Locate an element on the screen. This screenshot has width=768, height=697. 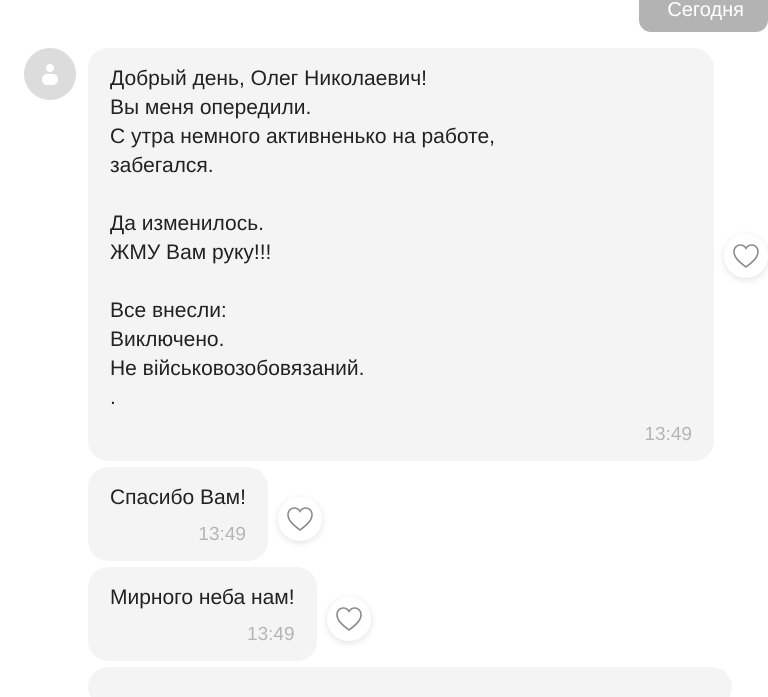
message-text: Добрый день, Олег Николаевич! Вы меня опередили. С утра немного активненько на работе, забегался. is located at coordinates (303, 122).